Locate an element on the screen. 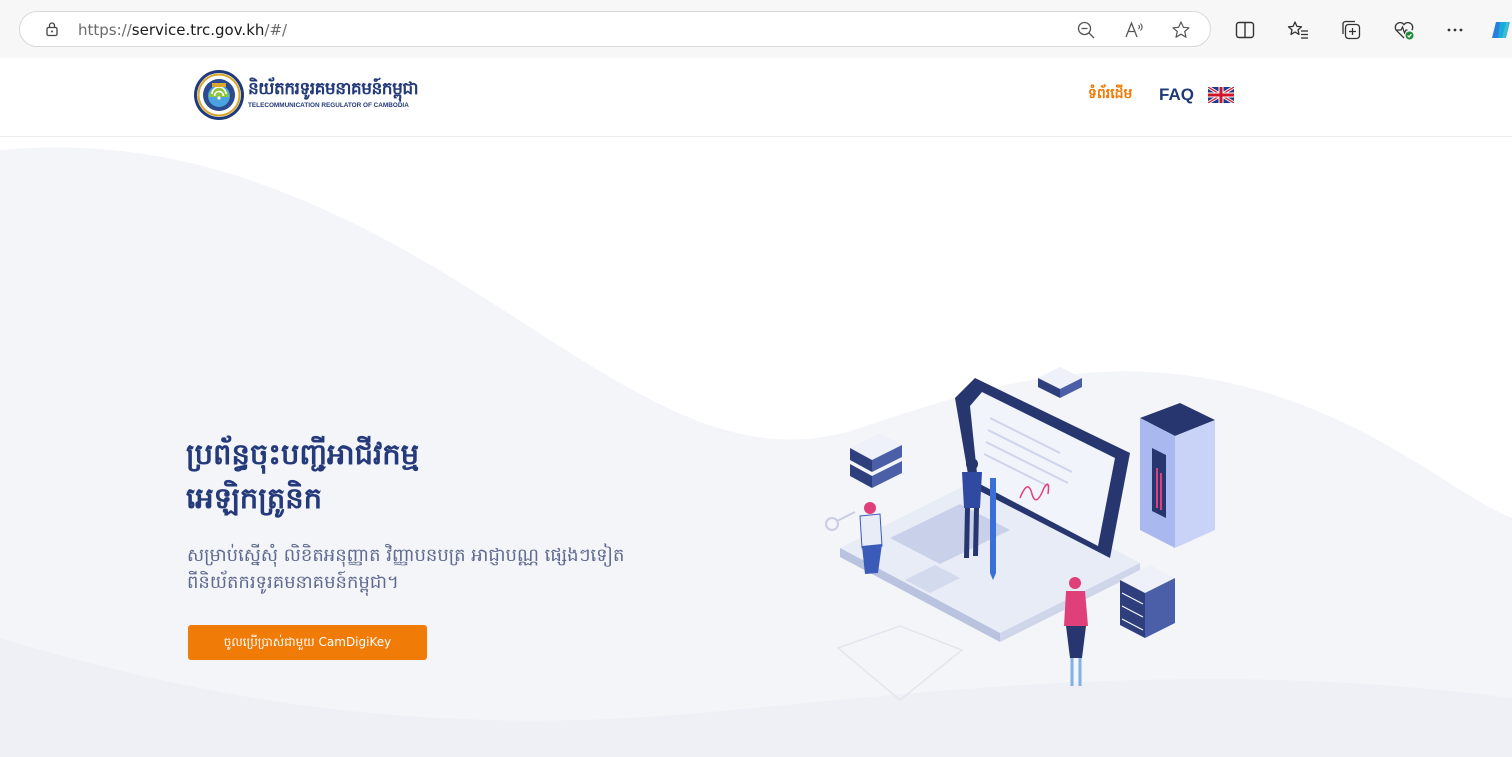 Image resolution: width=1512 pixels, height=757 pixels. url-host: service.trc.gov.kh is located at coordinates (198, 30).